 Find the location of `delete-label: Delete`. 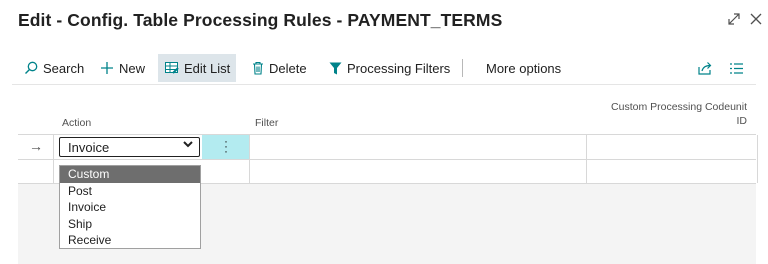

delete-label: Delete is located at coordinates (288, 68).